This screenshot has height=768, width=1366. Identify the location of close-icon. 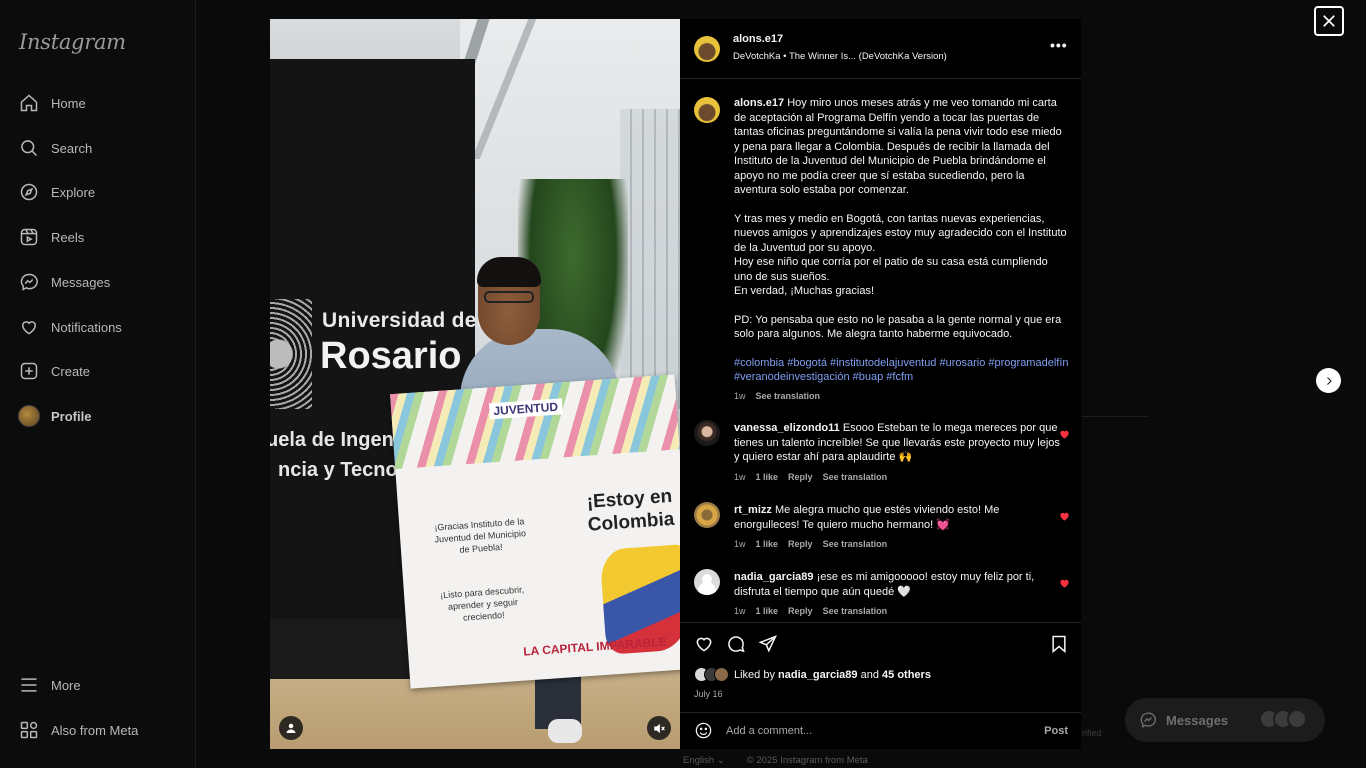
(1329, 21).